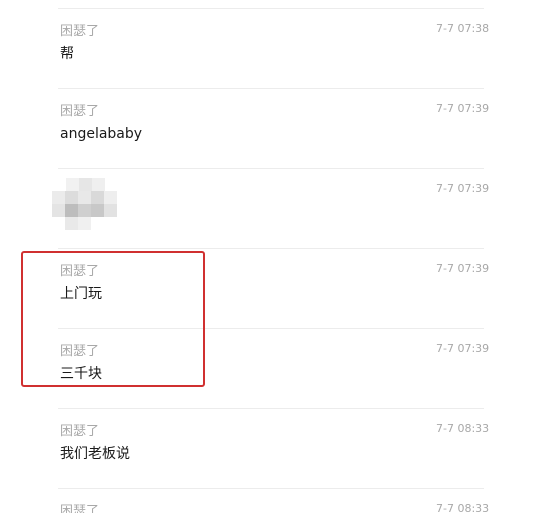 The width and height of the screenshot is (544, 513). Describe the element at coordinates (89, 204) in the screenshot. I see `pixelated-image-icon` at that location.